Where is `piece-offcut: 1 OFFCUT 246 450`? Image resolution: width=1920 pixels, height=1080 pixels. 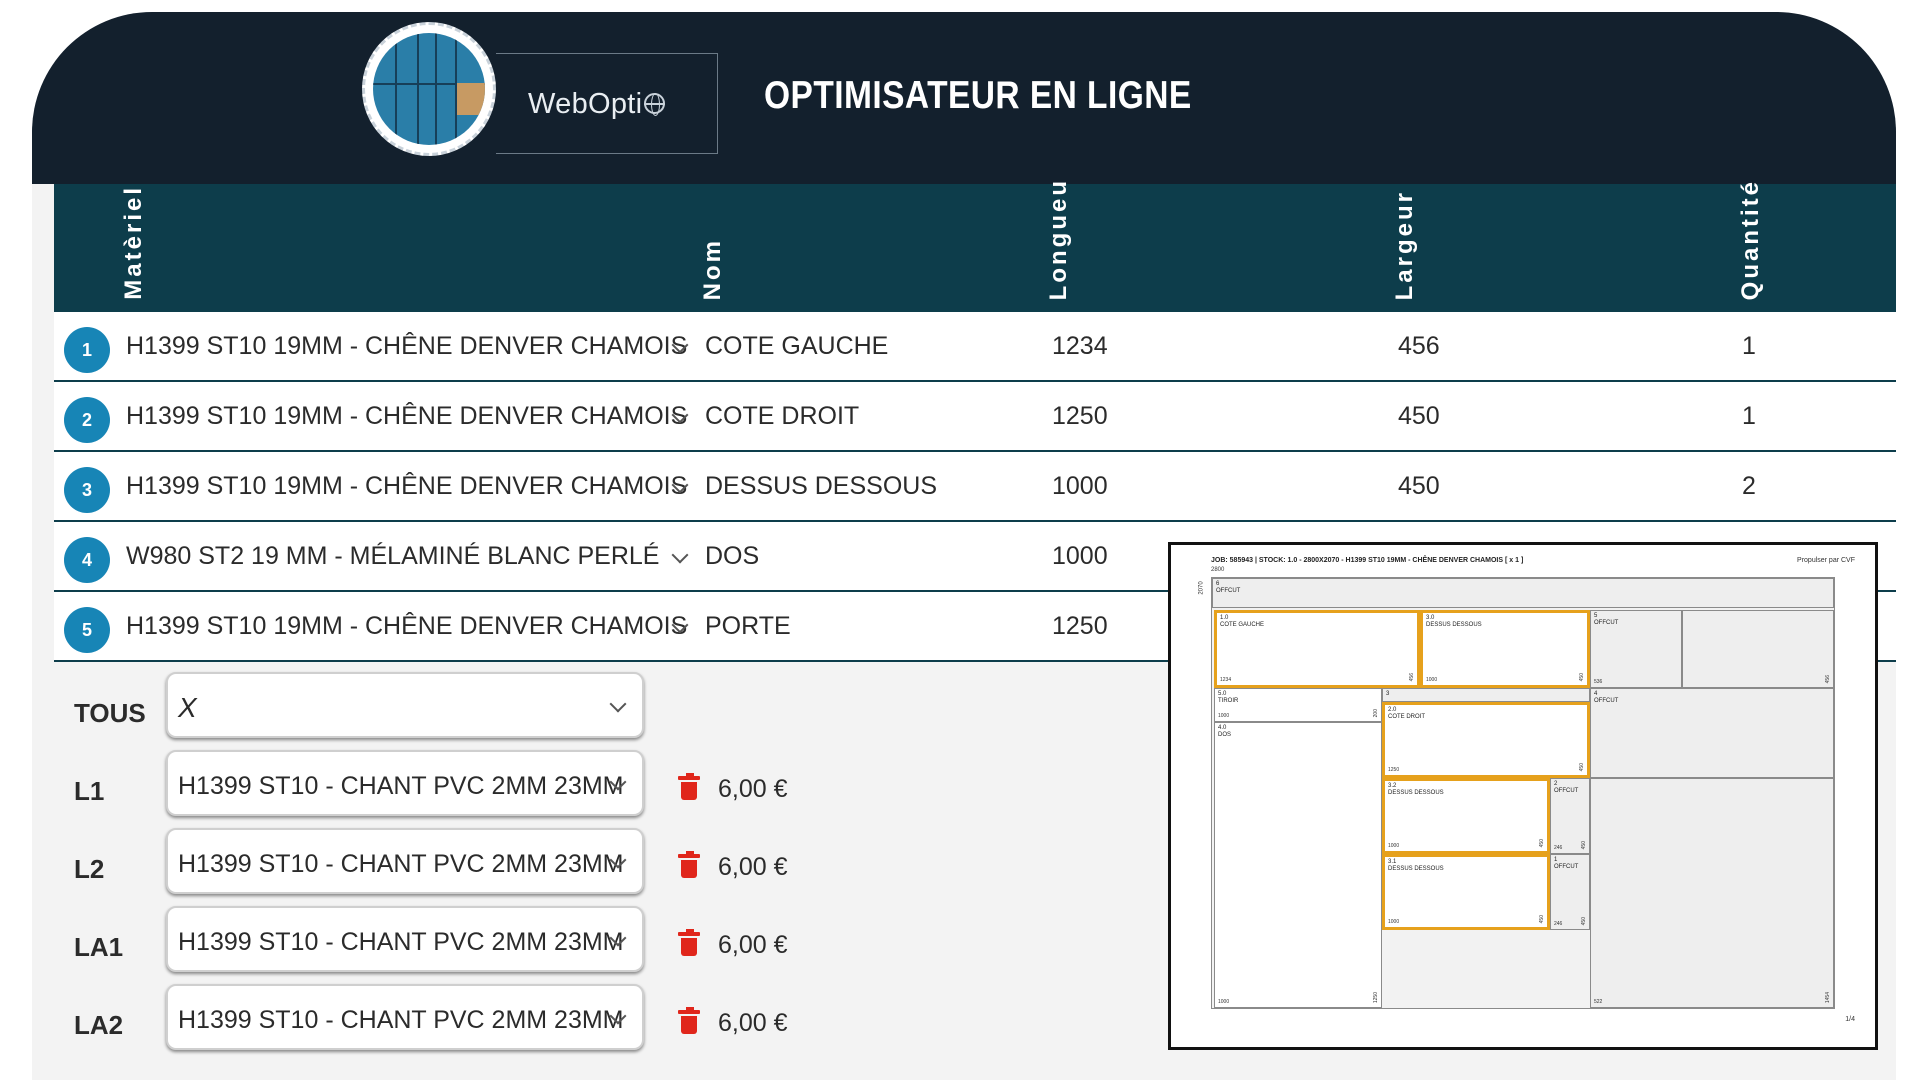 piece-offcut: 1 OFFCUT 246 450 is located at coordinates (1570, 892).